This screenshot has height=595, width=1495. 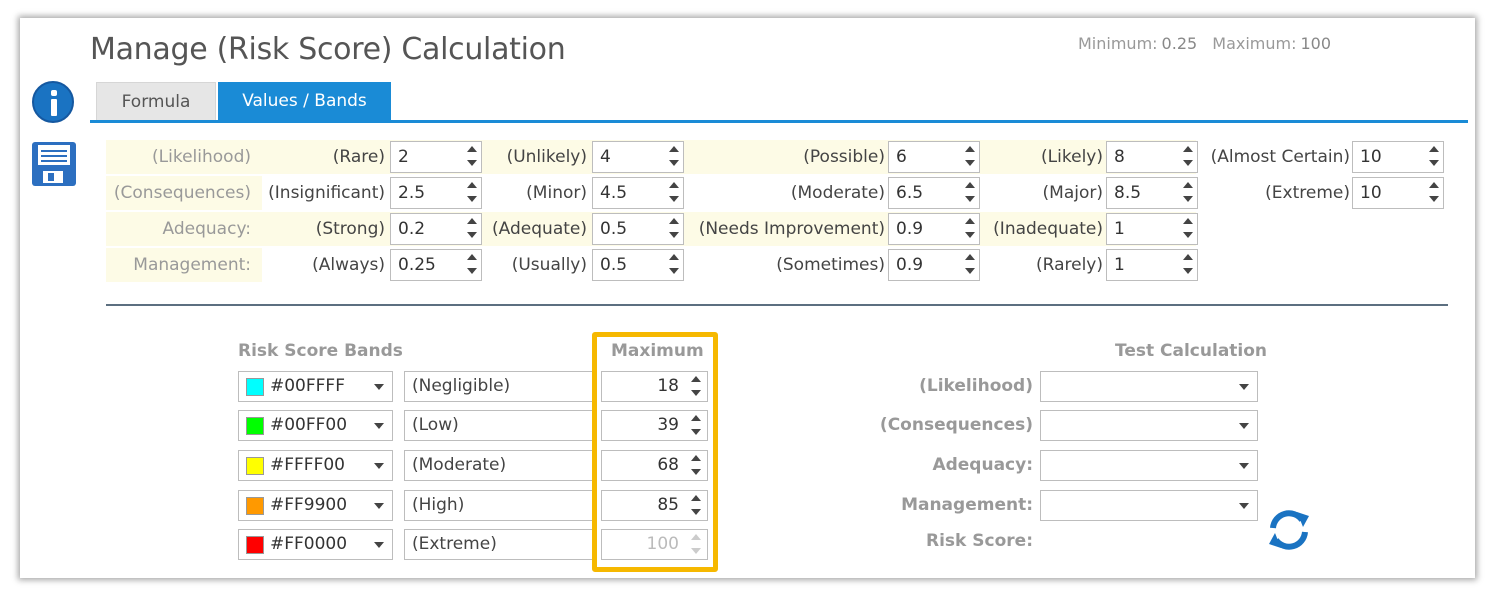 I want to click on factor-label: (Extreme), so click(x=1307, y=193).